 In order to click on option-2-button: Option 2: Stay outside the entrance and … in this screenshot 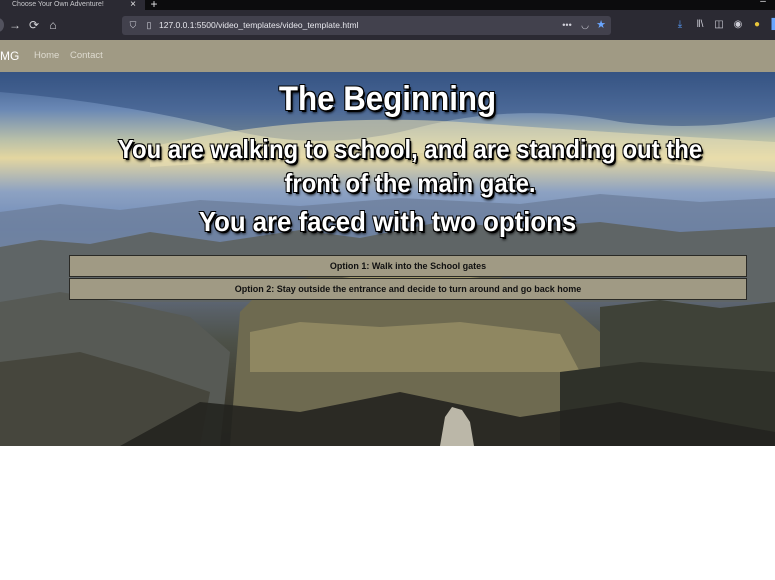, I will do `click(408, 289)`.